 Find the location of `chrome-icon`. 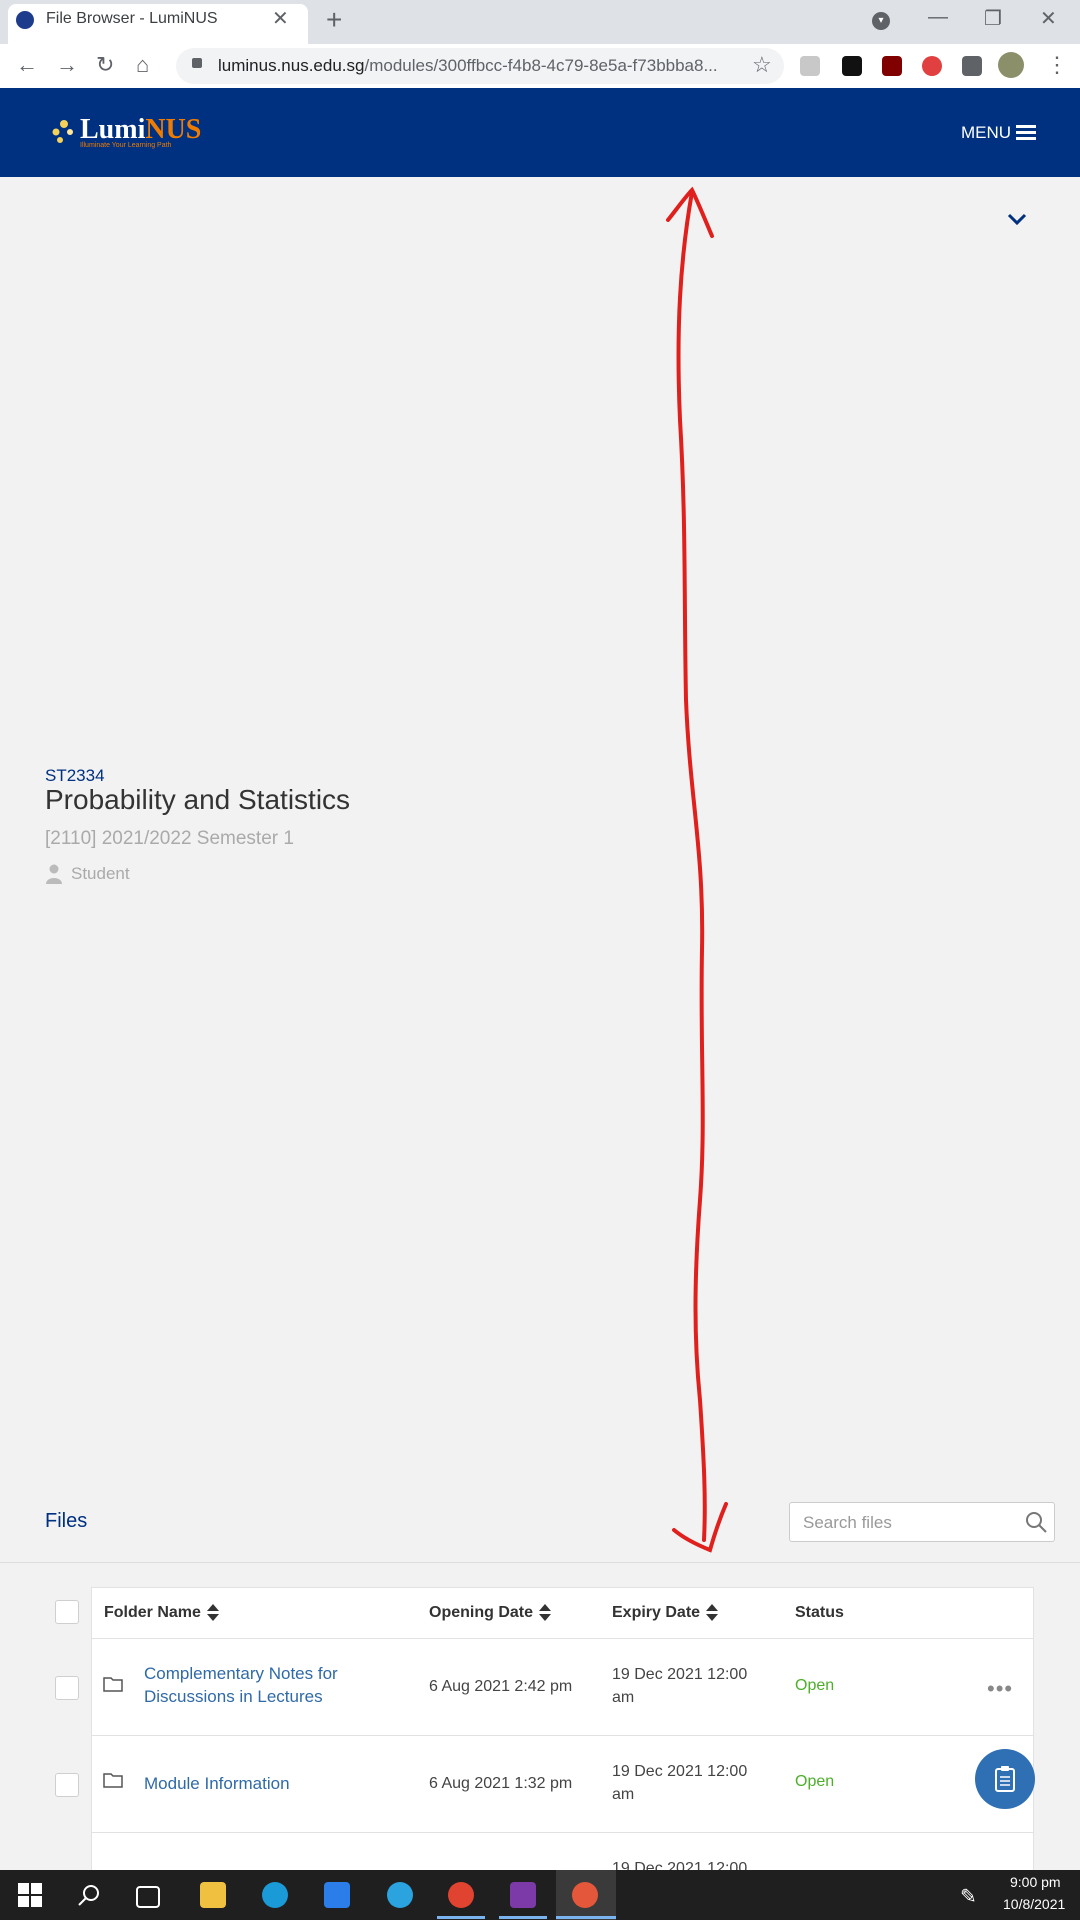

chrome-icon is located at coordinates (461, 1895).